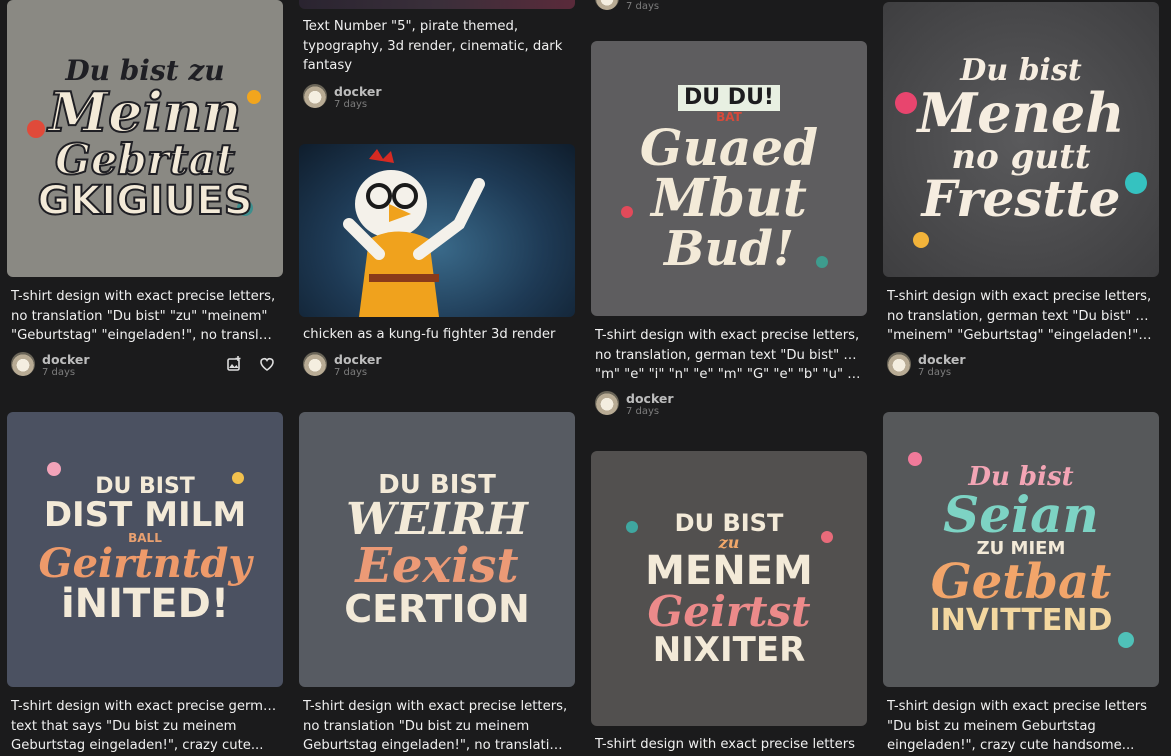 This screenshot has height=756, width=1171. Describe the element at coordinates (416, 726) in the screenshot. I see `caption-line: no translation "Du bist zu meinem` at that location.